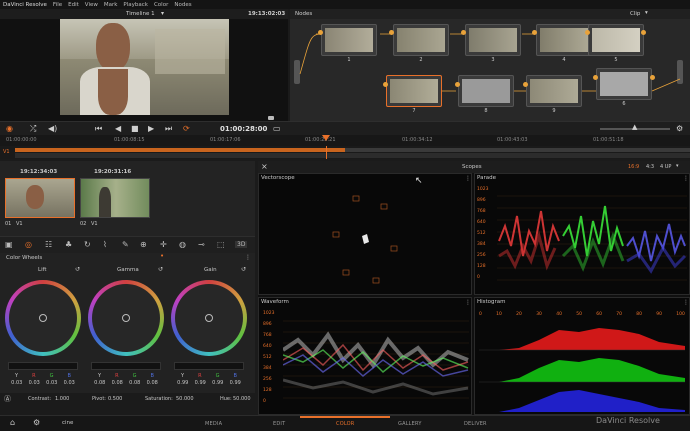  Describe the element at coordinates (209, 318) in the screenshot. I see `gain-wheel` at that location.